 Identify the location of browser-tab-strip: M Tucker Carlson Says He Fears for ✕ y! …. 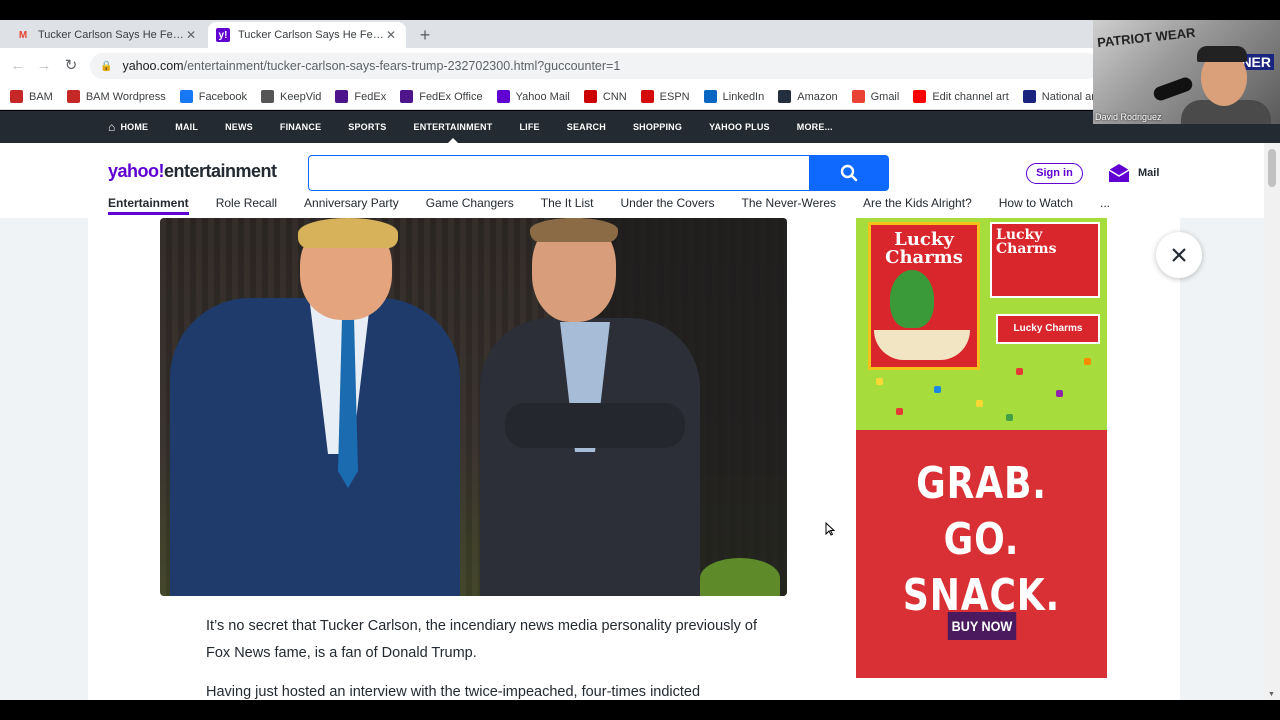
(640, 34).